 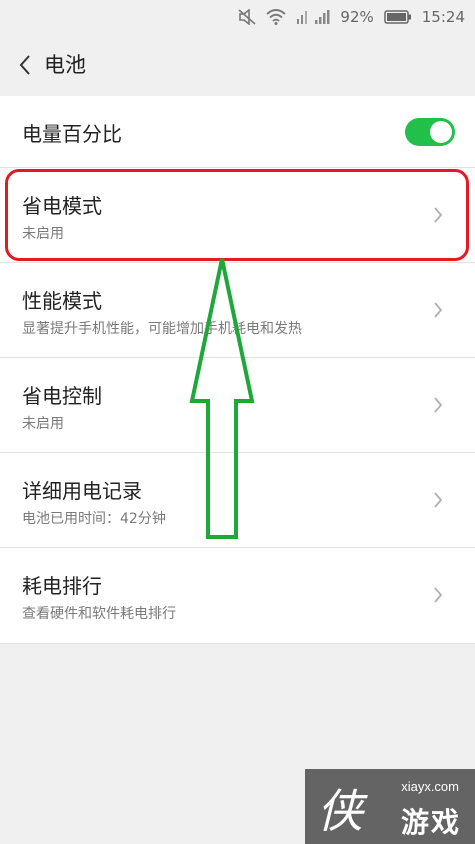 I want to click on battery-percent: 92%, so click(x=357, y=17).